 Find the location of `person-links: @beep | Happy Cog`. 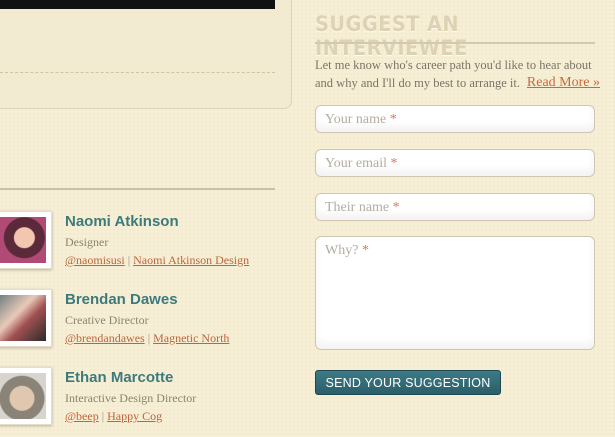

person-links: @beep | Happy Cog is located at coordinates (113, 416).